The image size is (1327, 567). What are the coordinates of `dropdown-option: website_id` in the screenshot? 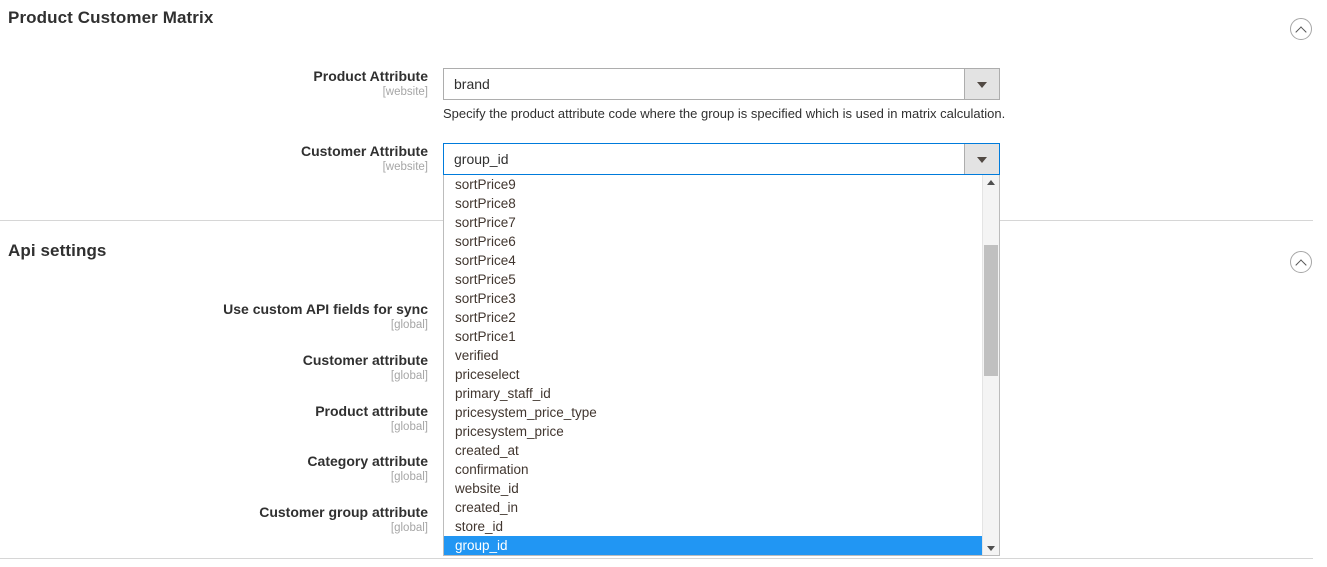 It's located at (721, 488).